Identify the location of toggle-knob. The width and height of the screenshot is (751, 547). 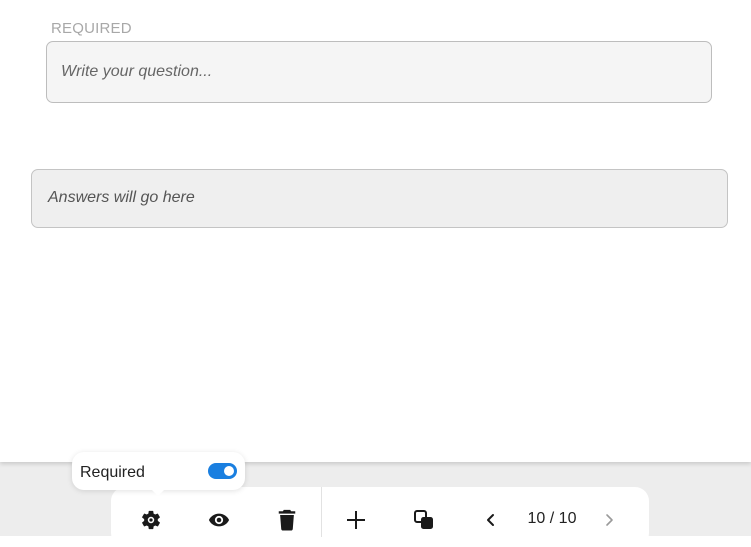
(229, 471).